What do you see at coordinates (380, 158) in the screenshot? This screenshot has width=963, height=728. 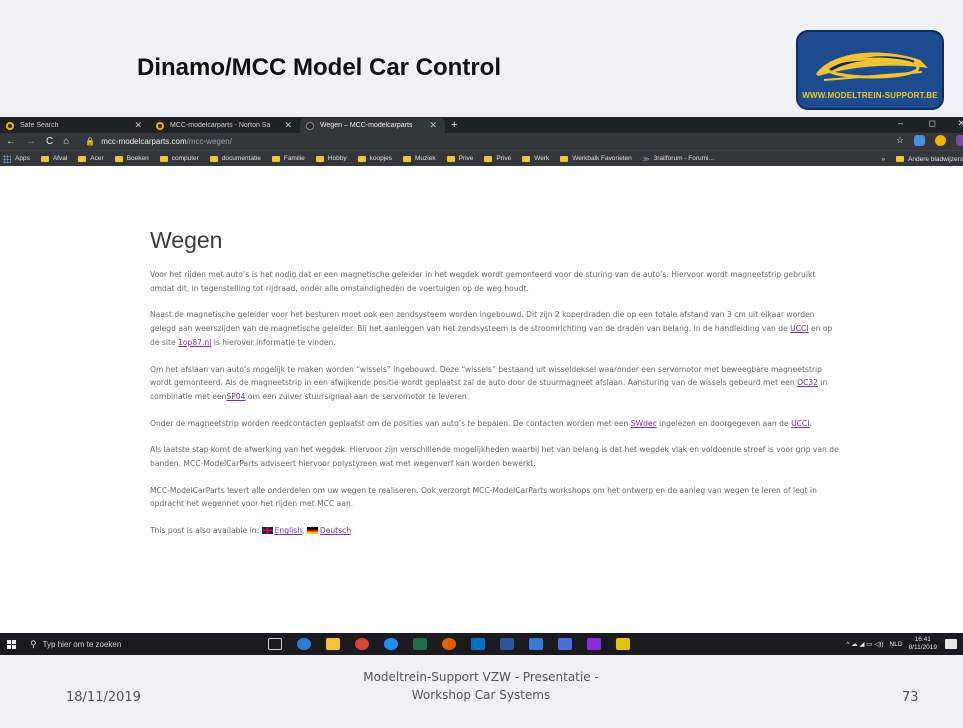 I see `bookmark-label: koopjes` at bounding box center [380, 158].